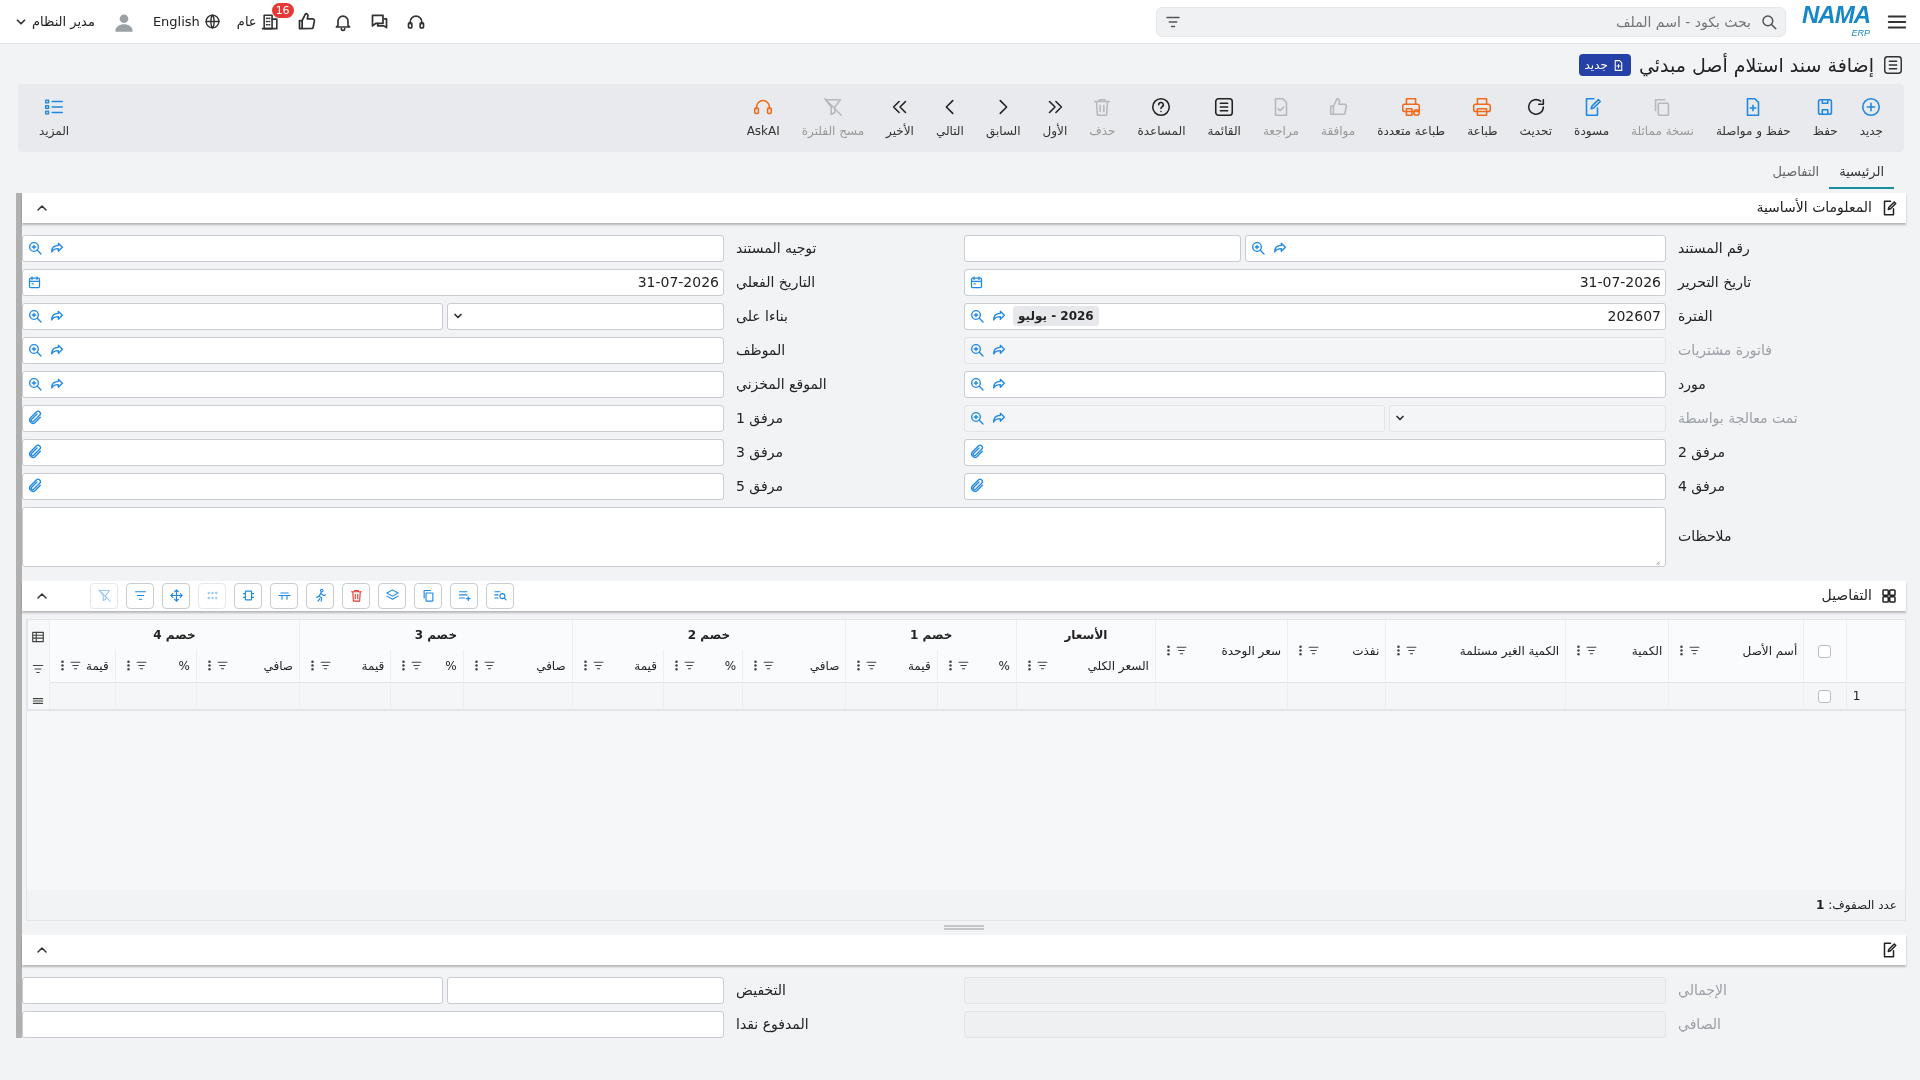 Image resolution: width=1920 pixels, height=1080 pixels. What do you see at coordinates (763, 118) in the screenshot?
I see `toolbar-button: AskAI` at bounding box center [763, 118].